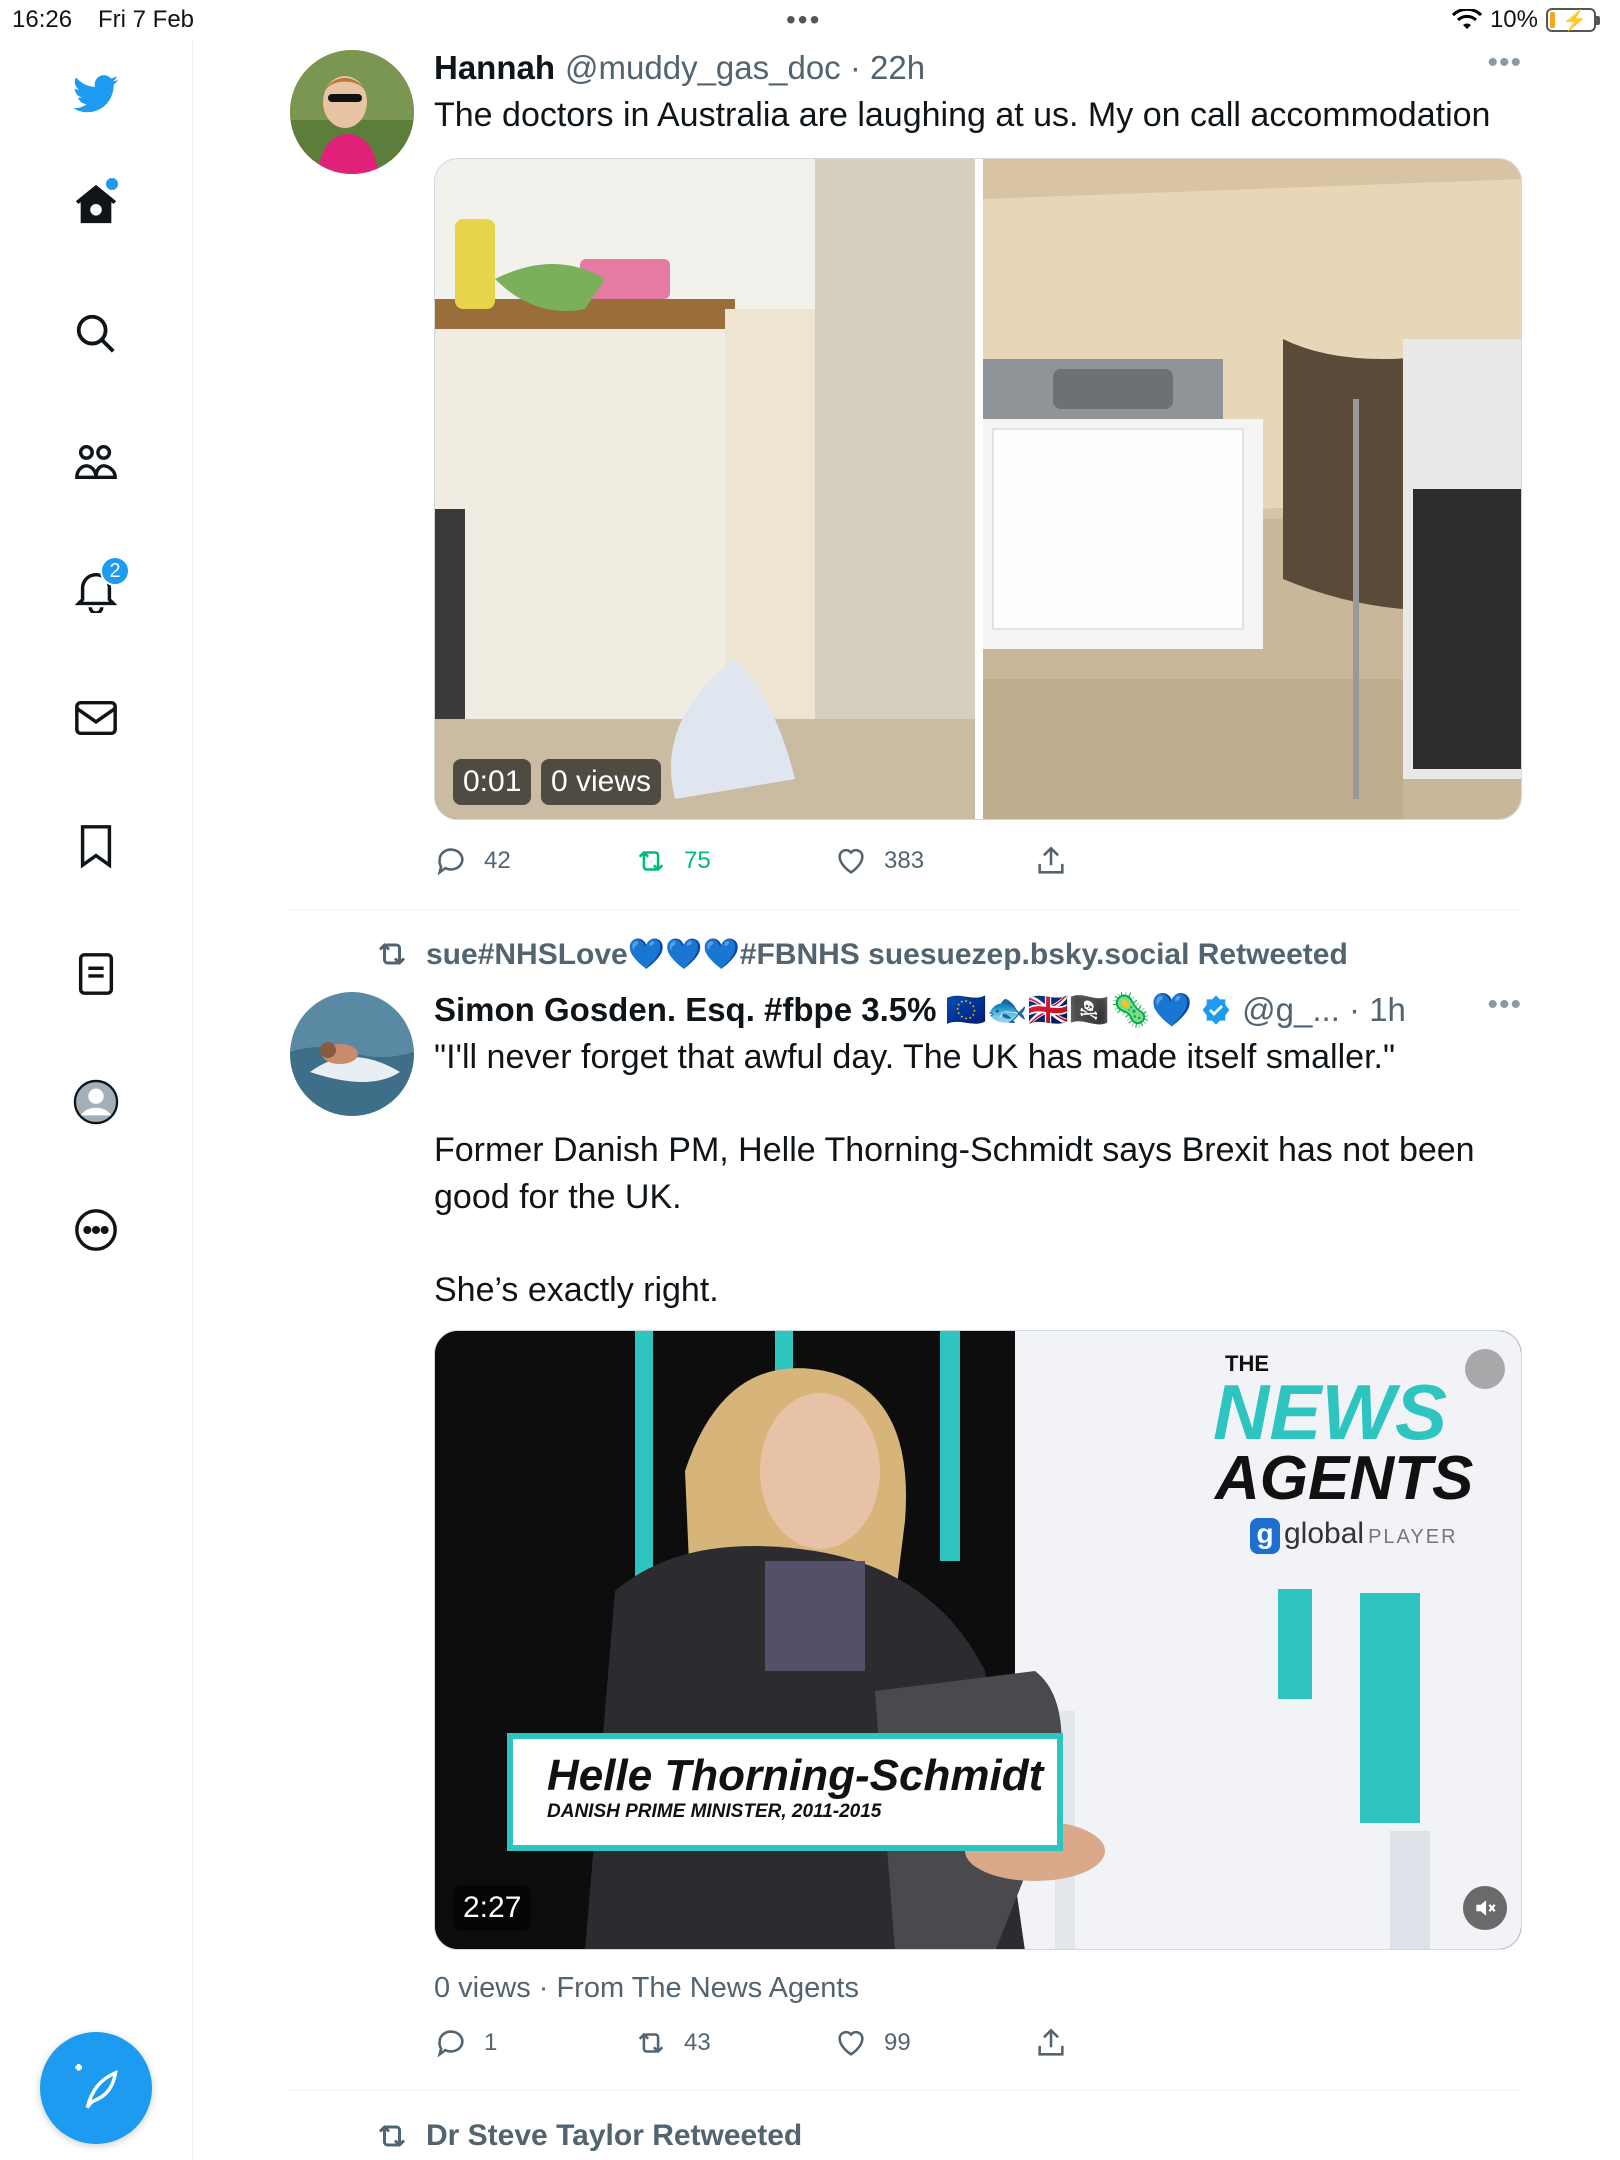 The width and height of the screenshot is (1620, 2160). I want to click on bookmarks-icon, so click(96, 846).